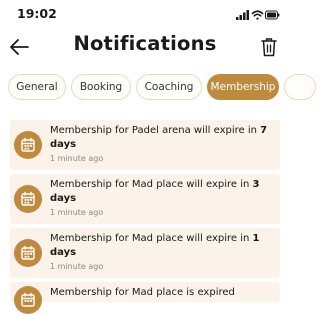  I want to click on status-icons, so click(258, 15).